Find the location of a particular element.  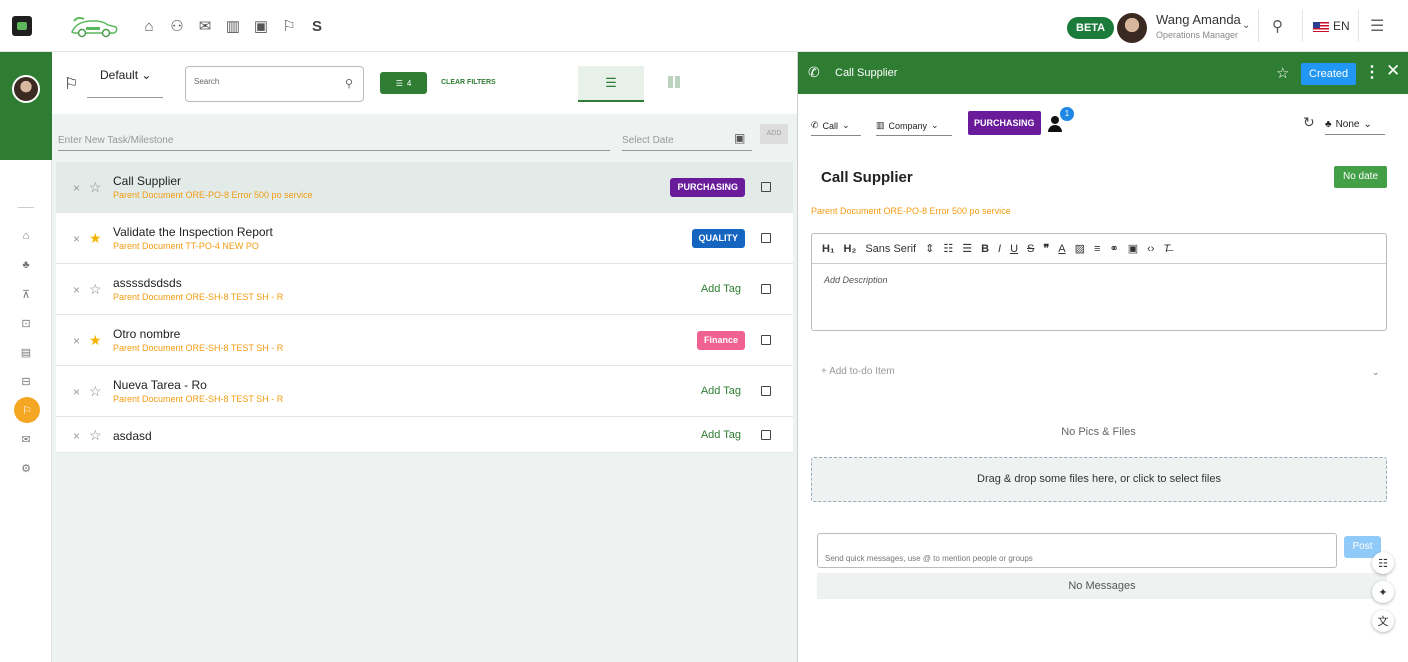

priority-selector: ♣ None ⌄ is located at coordinates (1355, 125).